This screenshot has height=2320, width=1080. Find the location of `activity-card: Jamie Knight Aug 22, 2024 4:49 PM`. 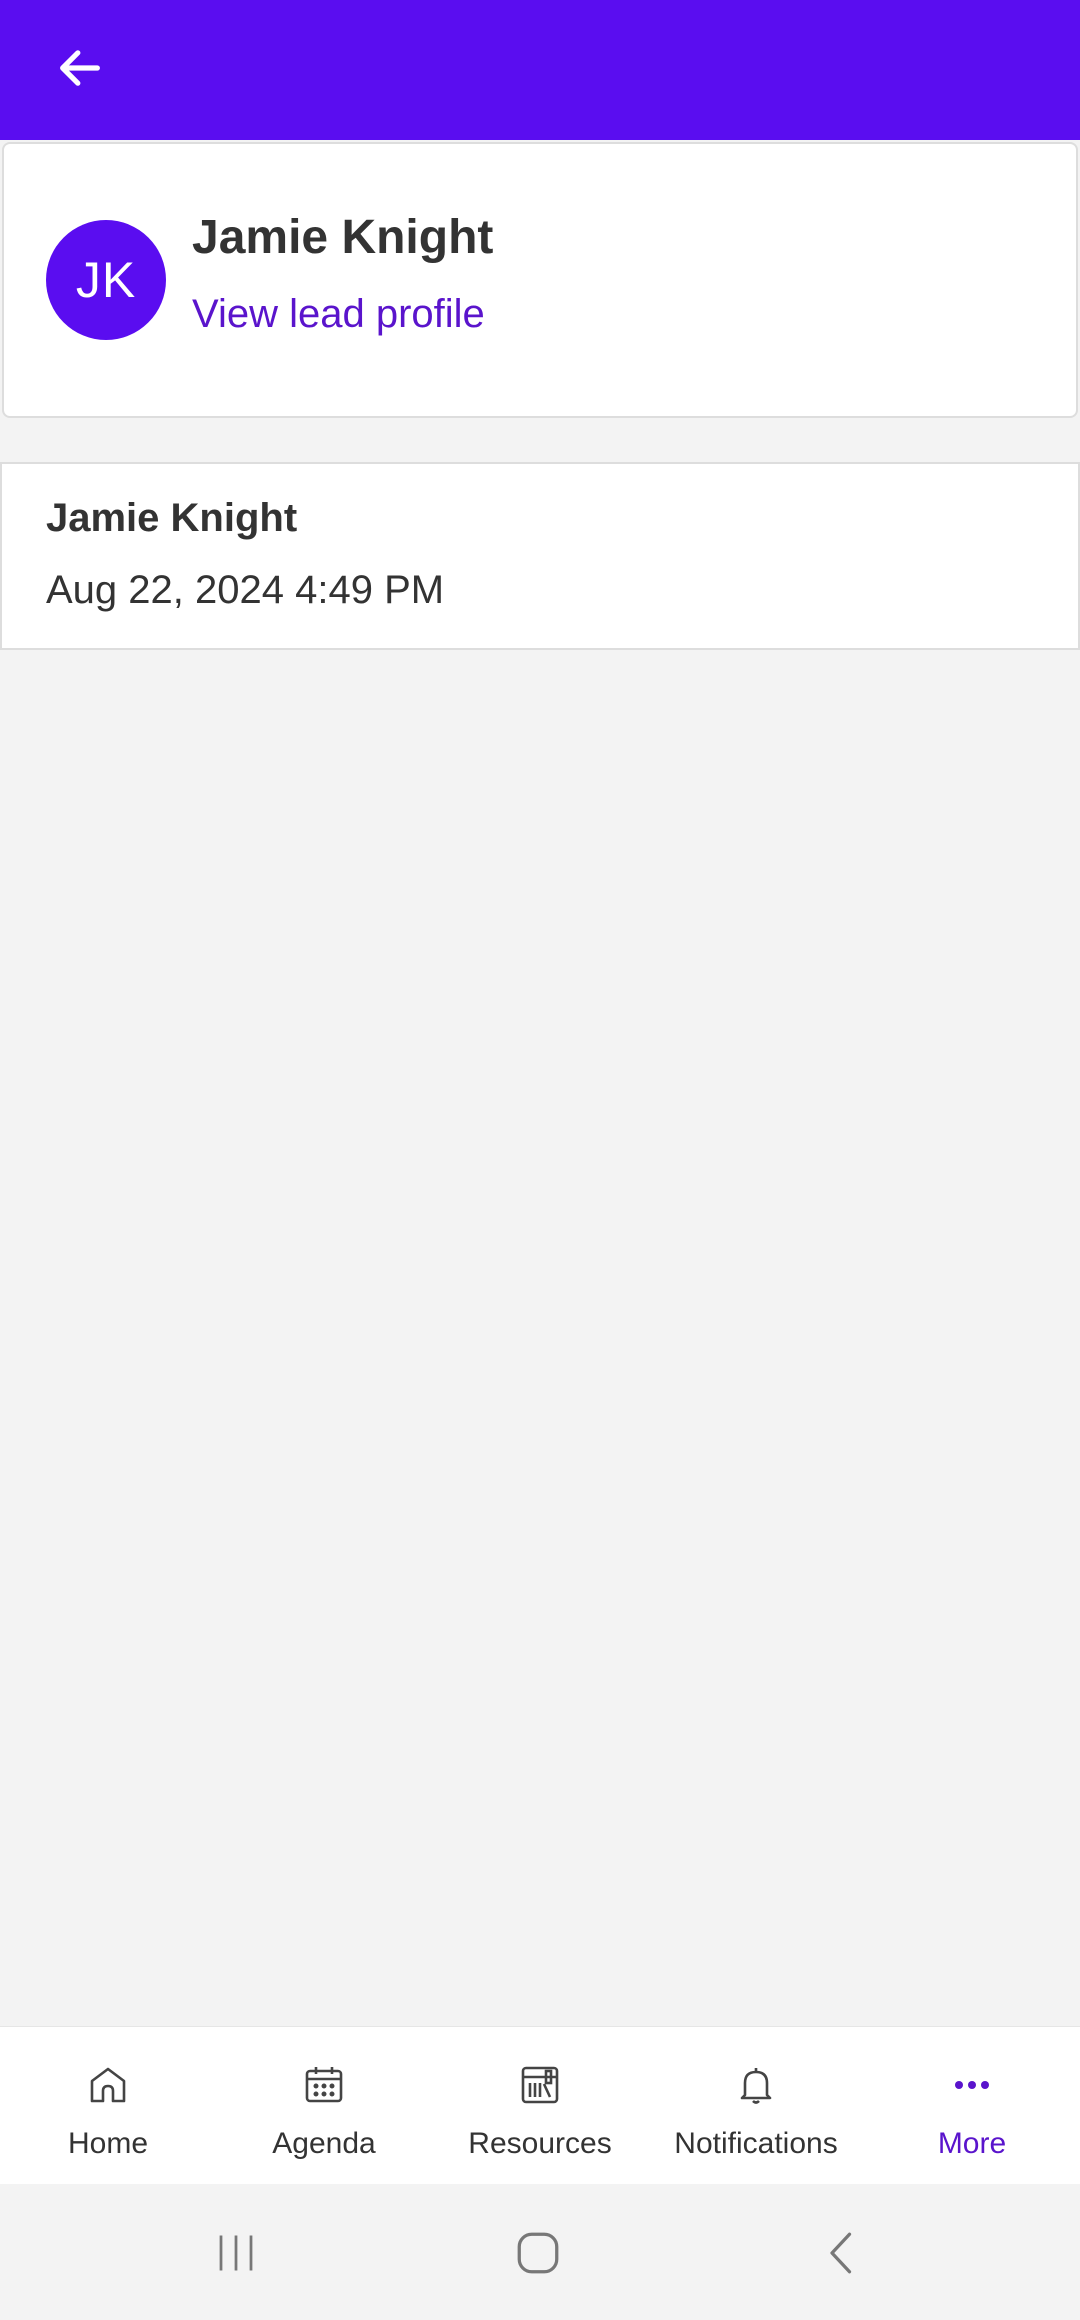

activity-card: Jamie Knight Aug 22, 2024 4:49 PM is located at coordinates (540, 556).